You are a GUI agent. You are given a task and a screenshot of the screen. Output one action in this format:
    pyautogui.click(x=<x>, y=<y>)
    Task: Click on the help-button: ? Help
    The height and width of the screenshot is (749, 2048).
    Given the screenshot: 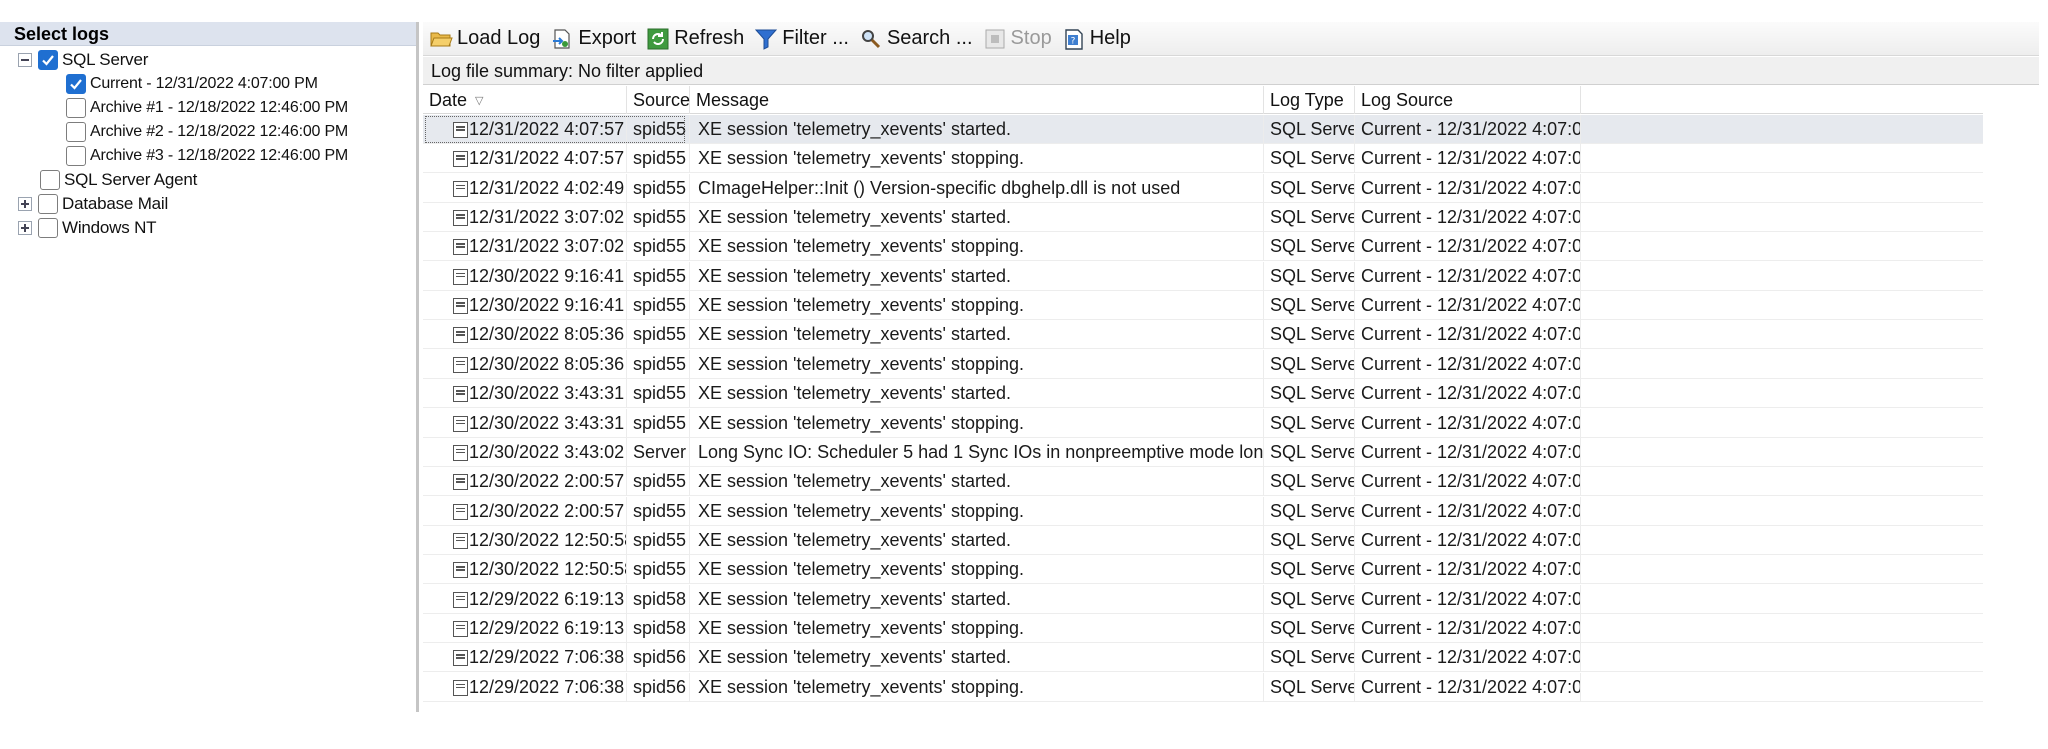 What is the action you would take?
    pyautogui.click(x=1099, y=39)
    